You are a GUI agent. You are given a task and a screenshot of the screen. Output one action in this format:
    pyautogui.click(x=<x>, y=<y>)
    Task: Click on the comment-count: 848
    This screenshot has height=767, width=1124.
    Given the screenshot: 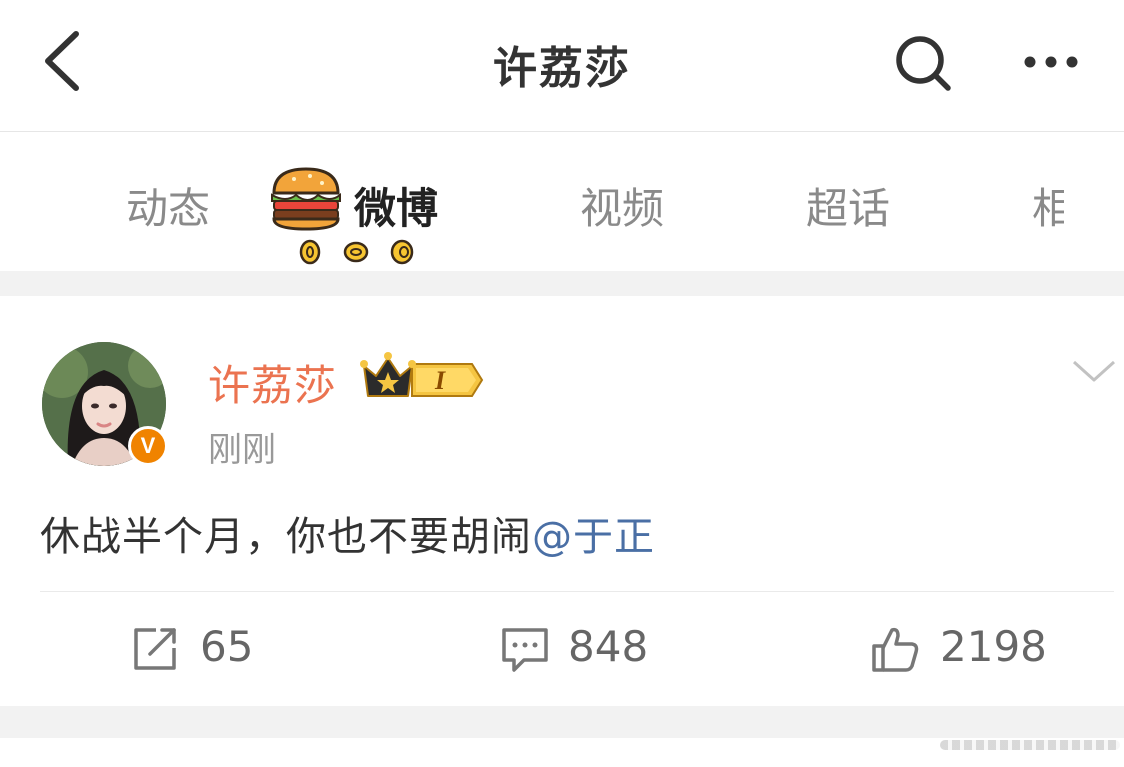 What is the action you would take?
    pyautogui.click(x=608, y=646)
    